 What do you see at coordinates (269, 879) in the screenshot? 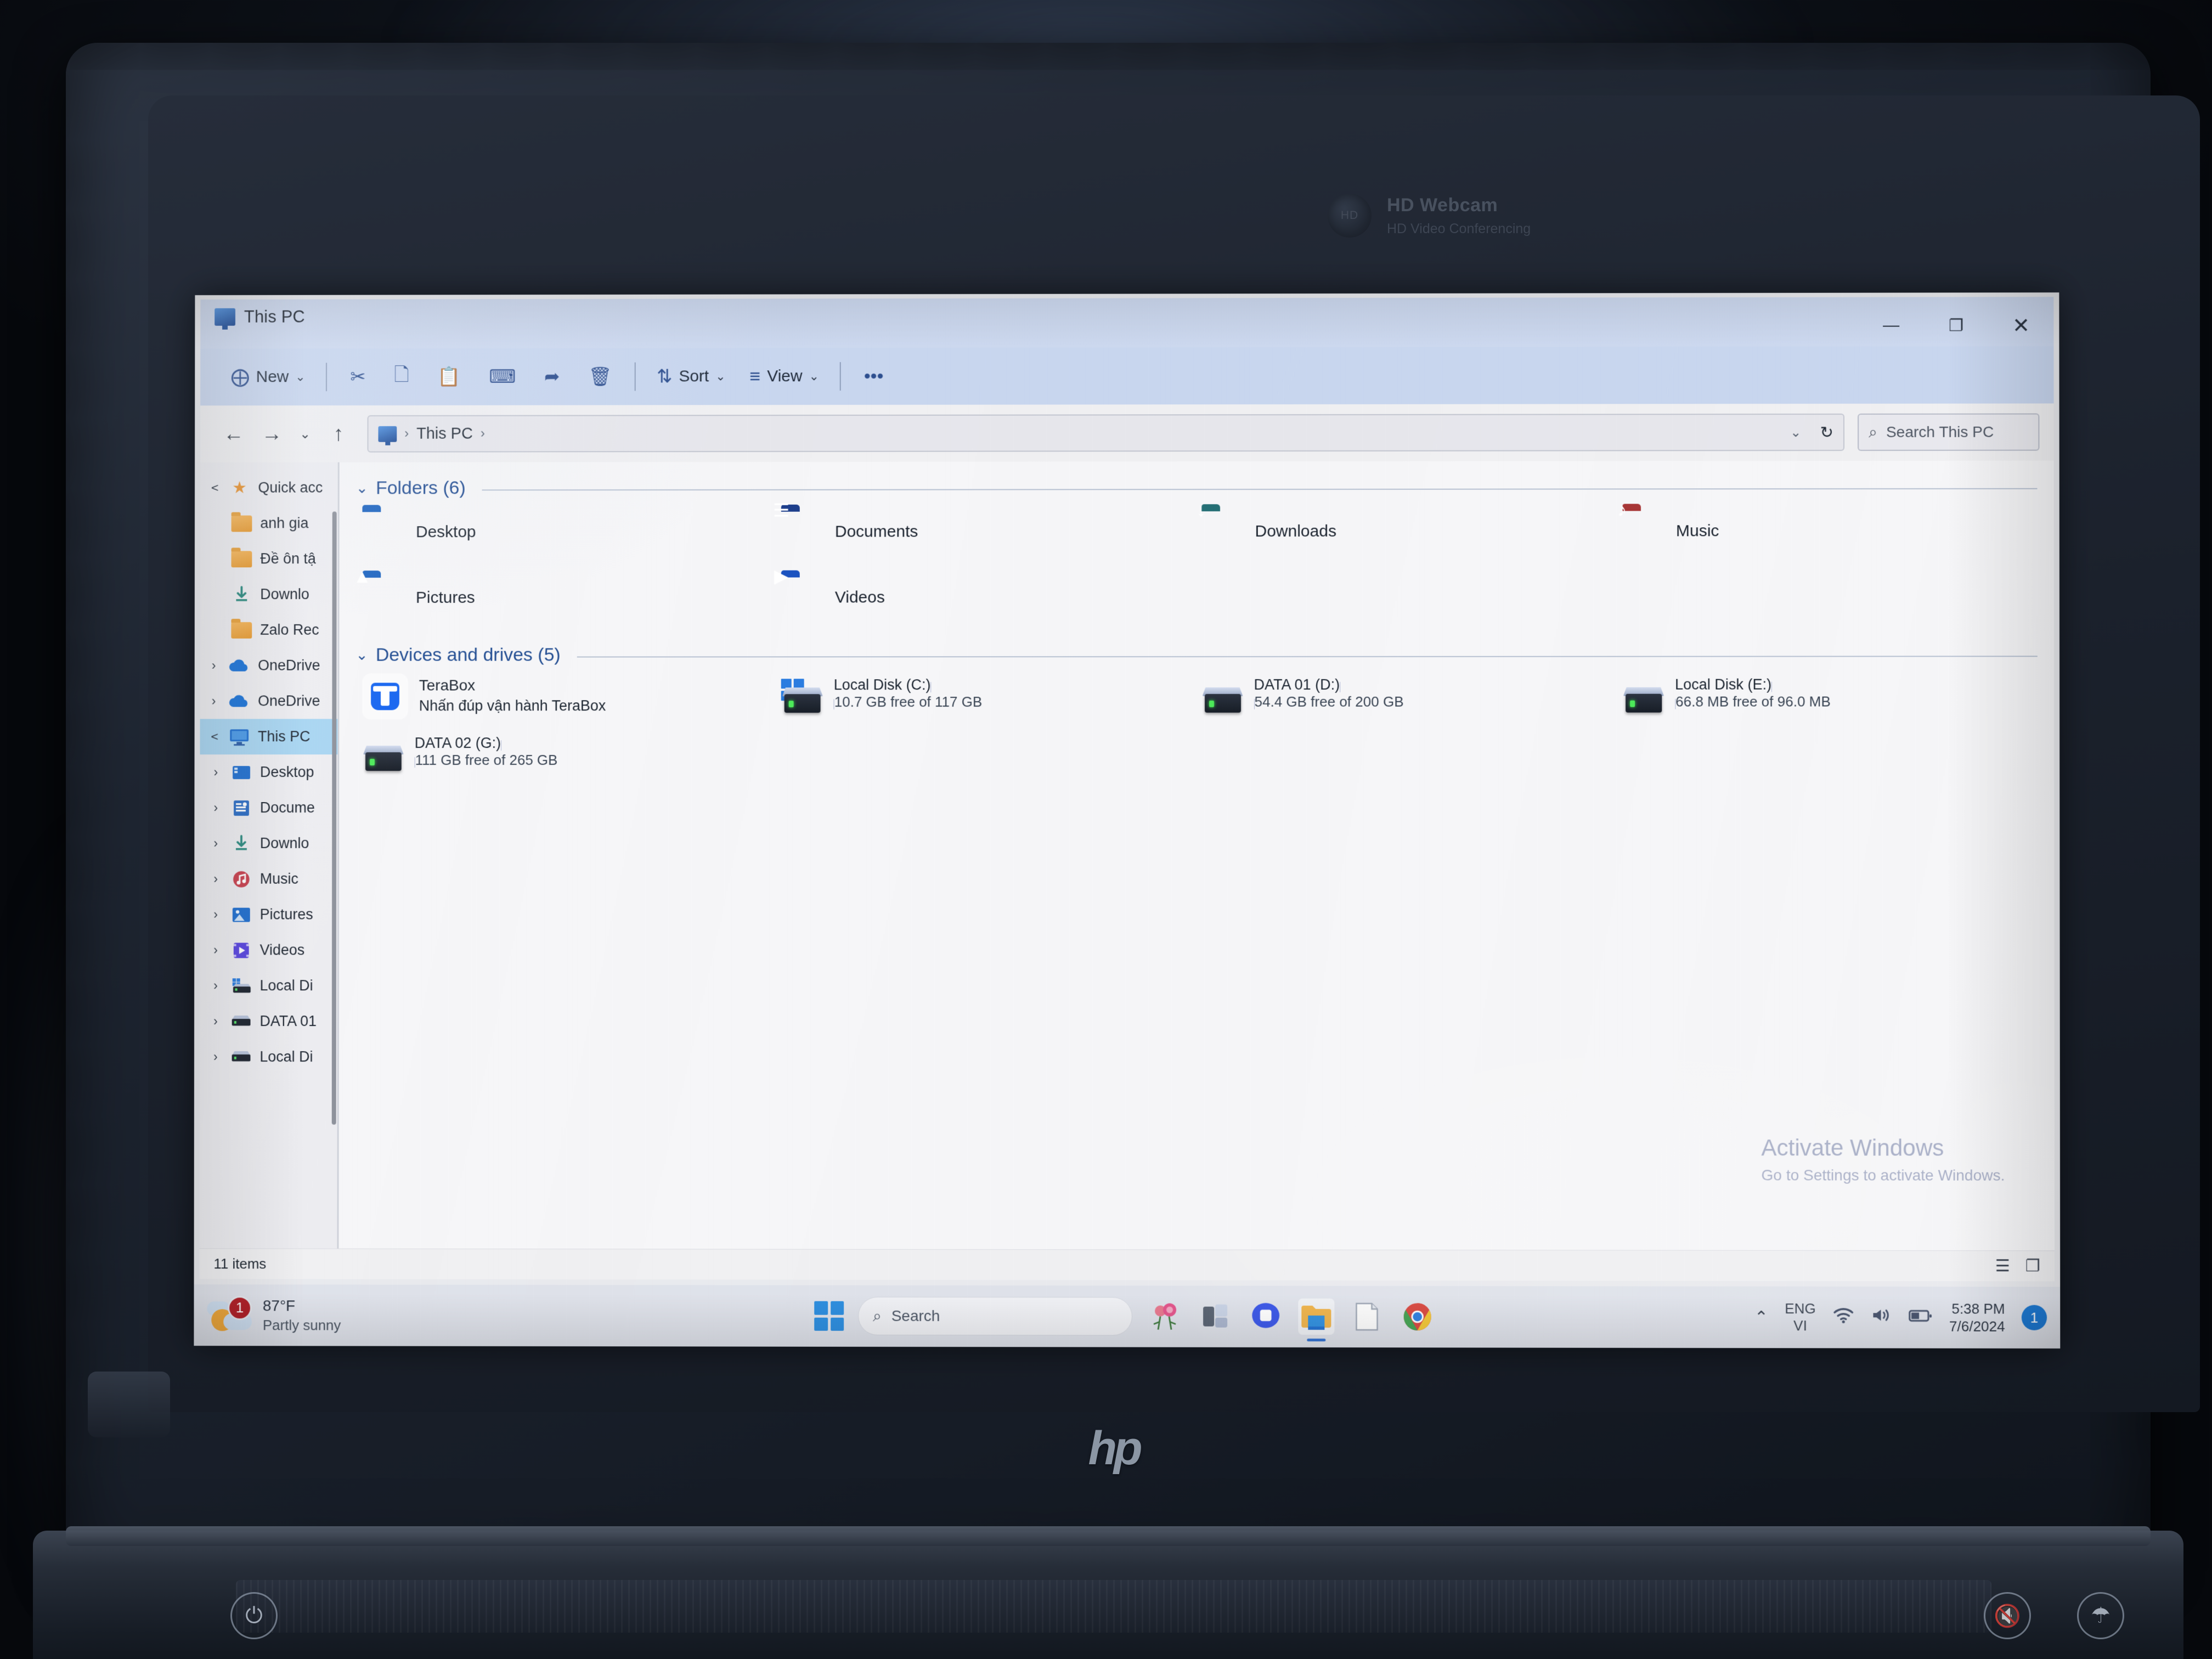
I see `sidebar-item-music: › Music` at bounding box center [269, 879].